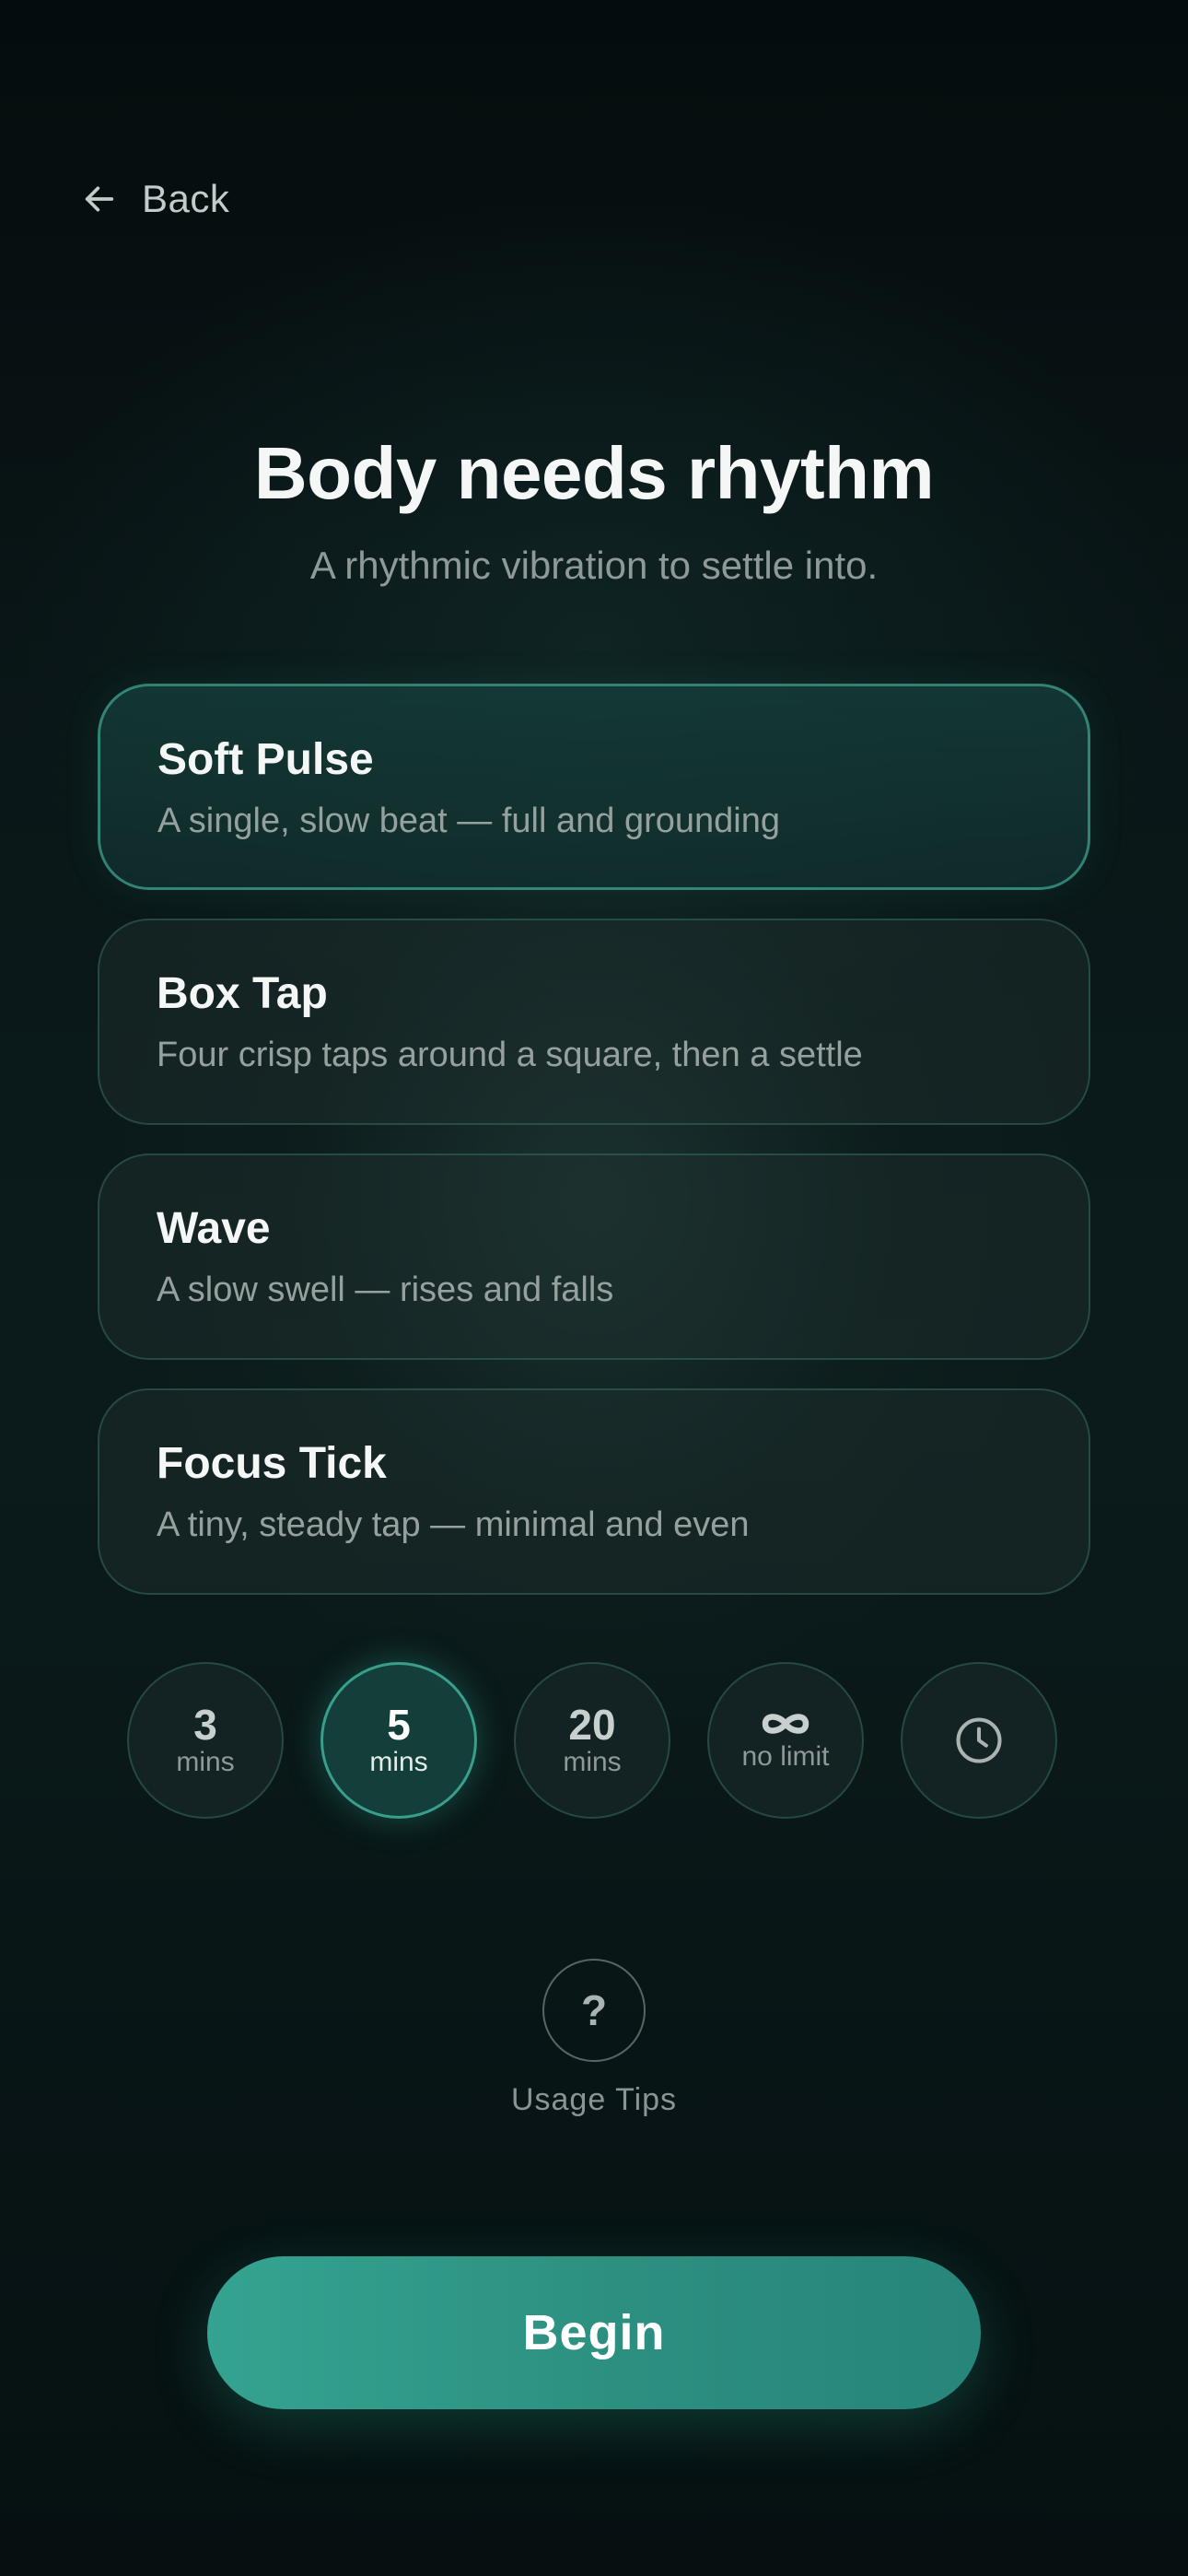  What do you see at coordinates (265, 759) in the screenshot?
I see `pattern-name: Soft Pulse` at bounding box center [265, 759].